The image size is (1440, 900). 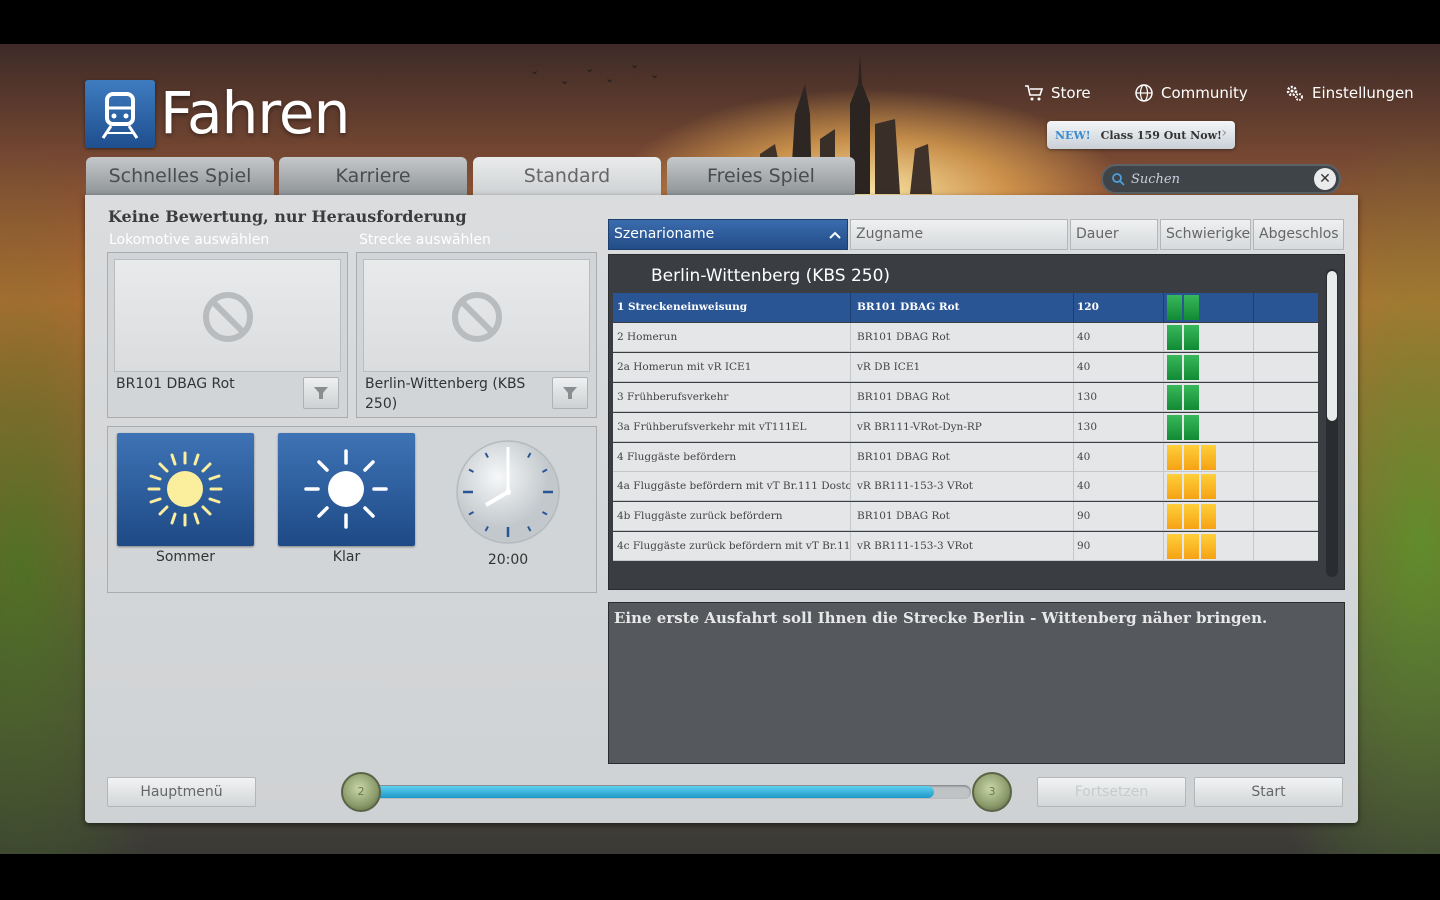 I want to click on store-link: Store, so click(x=1057, y=93).